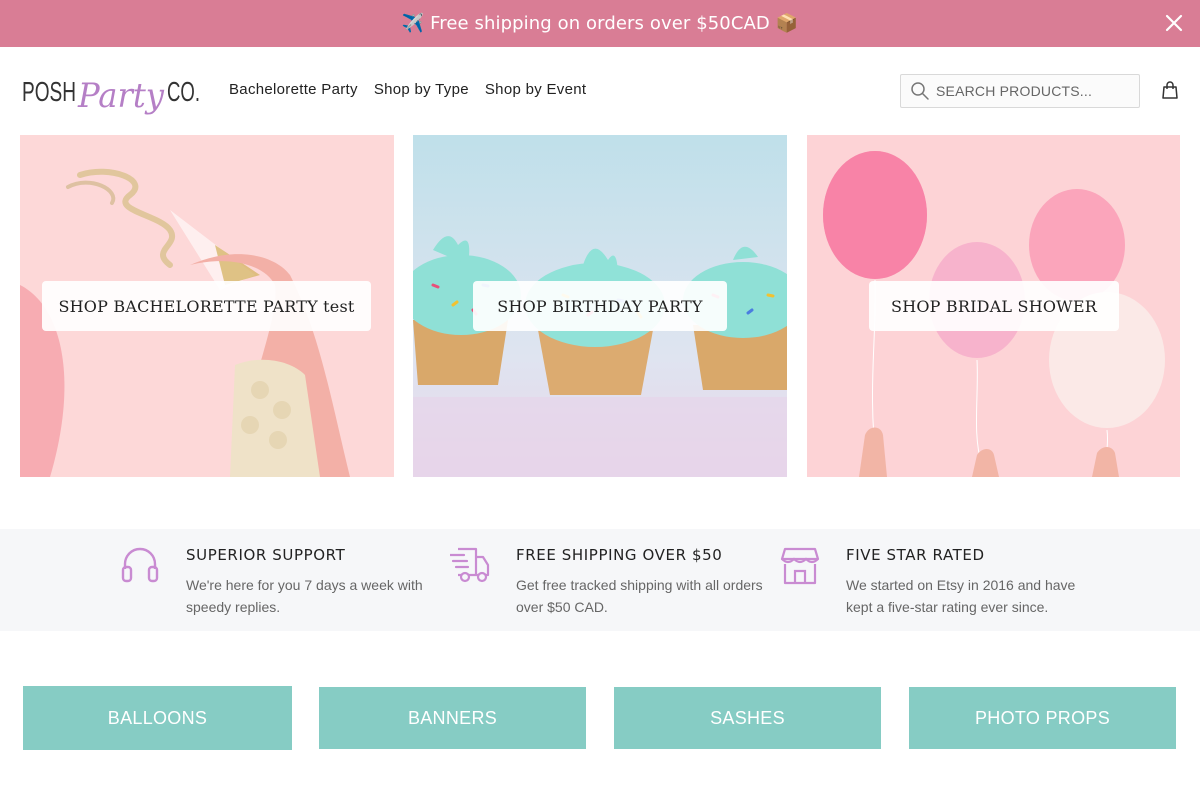 This screenshot has height=800, width=1200. Describe the element at coordinates (920, 91) in the screenshot. I see `search-icon` at that location.